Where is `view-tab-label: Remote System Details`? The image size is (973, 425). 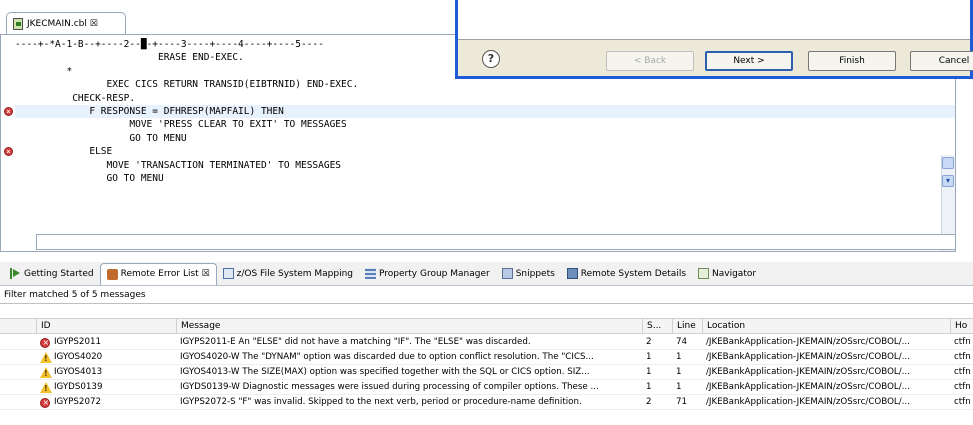 view-tab-label: Remote System Details is located at coordinates (633, 273).